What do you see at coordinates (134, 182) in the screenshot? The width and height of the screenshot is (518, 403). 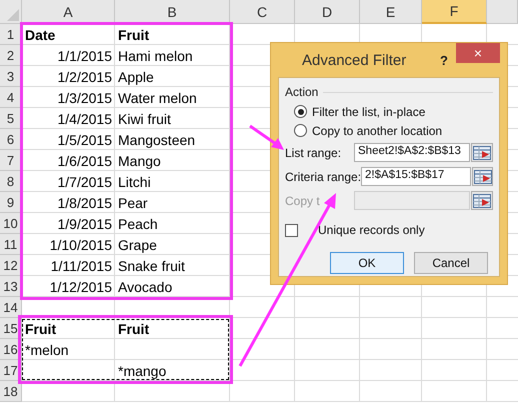 I see `table-cell-text: Litchi` at bounding box center [134, 182].